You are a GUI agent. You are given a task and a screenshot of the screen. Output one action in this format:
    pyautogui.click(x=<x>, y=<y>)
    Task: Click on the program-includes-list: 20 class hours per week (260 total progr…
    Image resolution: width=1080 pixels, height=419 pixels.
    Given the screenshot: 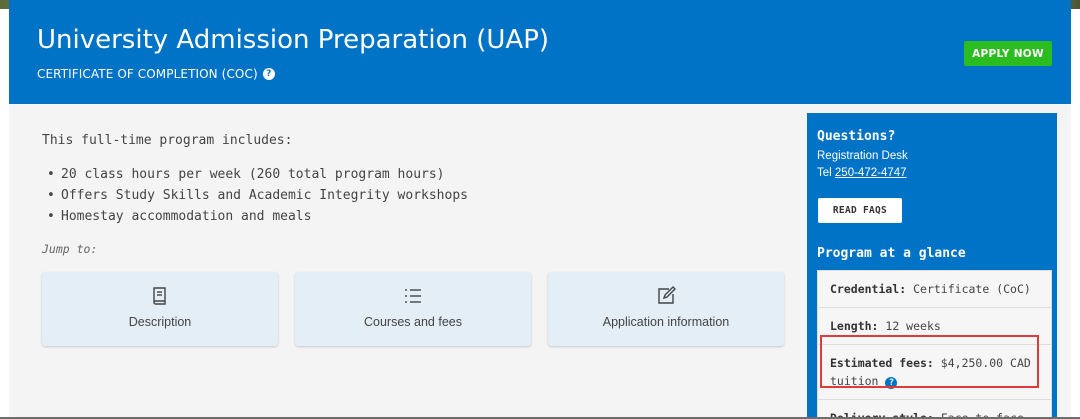 What is the action you would take?
    pyautogui.click(x=257, y=195)
    